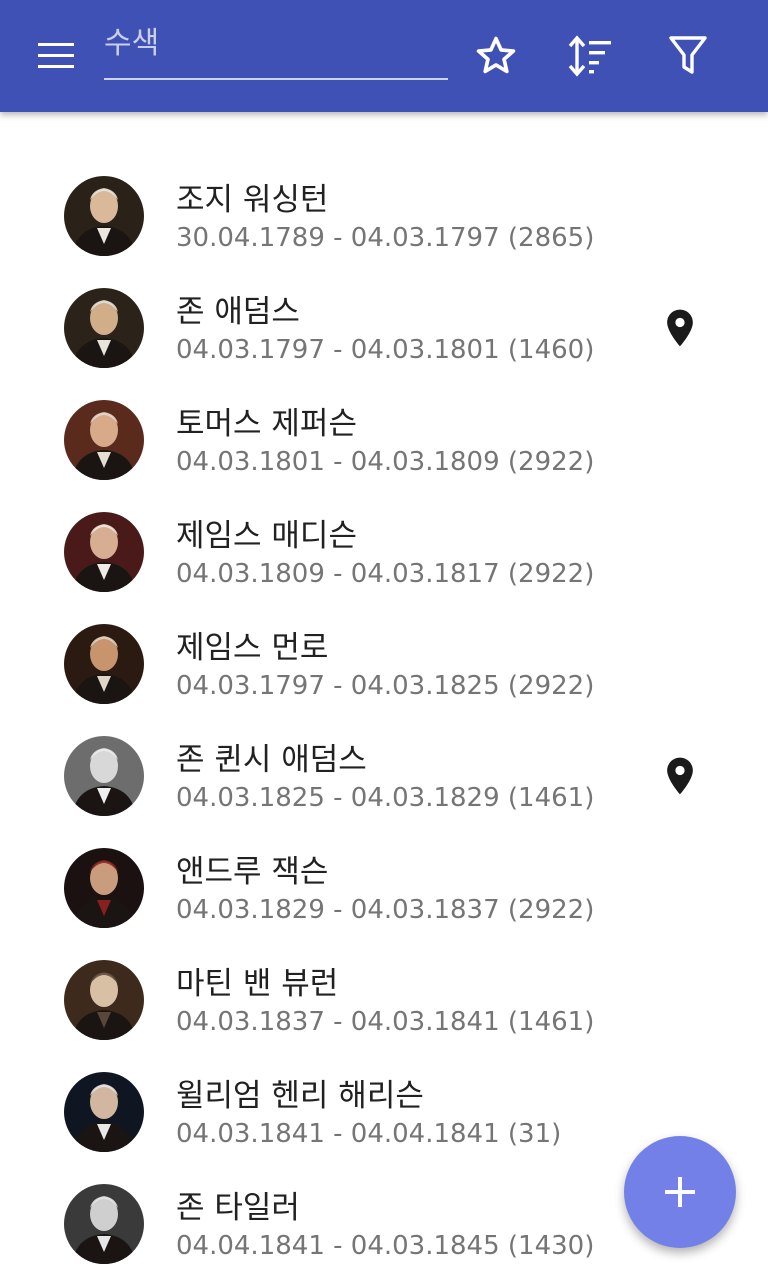 The height and width of the screenshot is (1280, 768). What do you see at coordinates (266, 536) in the screenshot?
I see `president-name: 제임스 매디슨` at bounding box center [266, 536].